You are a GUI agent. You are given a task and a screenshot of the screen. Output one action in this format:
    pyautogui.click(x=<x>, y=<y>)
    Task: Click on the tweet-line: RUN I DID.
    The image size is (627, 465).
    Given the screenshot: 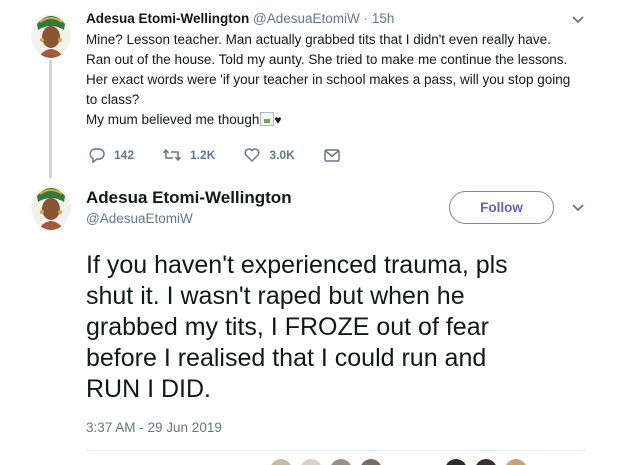 What is the action you would take?
    pyautogui.click(x=148, y=389)
    